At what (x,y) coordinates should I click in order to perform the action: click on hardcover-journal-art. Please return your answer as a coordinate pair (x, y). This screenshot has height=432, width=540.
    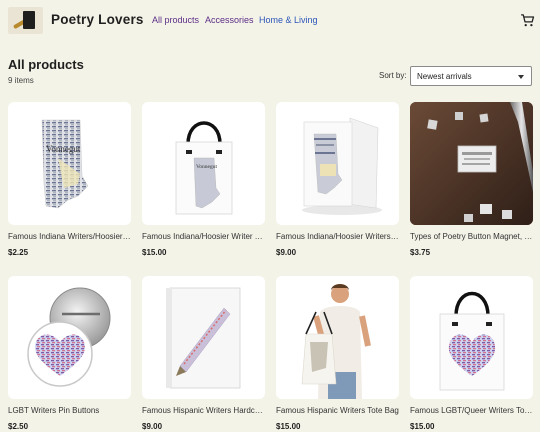
    Looking at the image, I should click on (203, 338).